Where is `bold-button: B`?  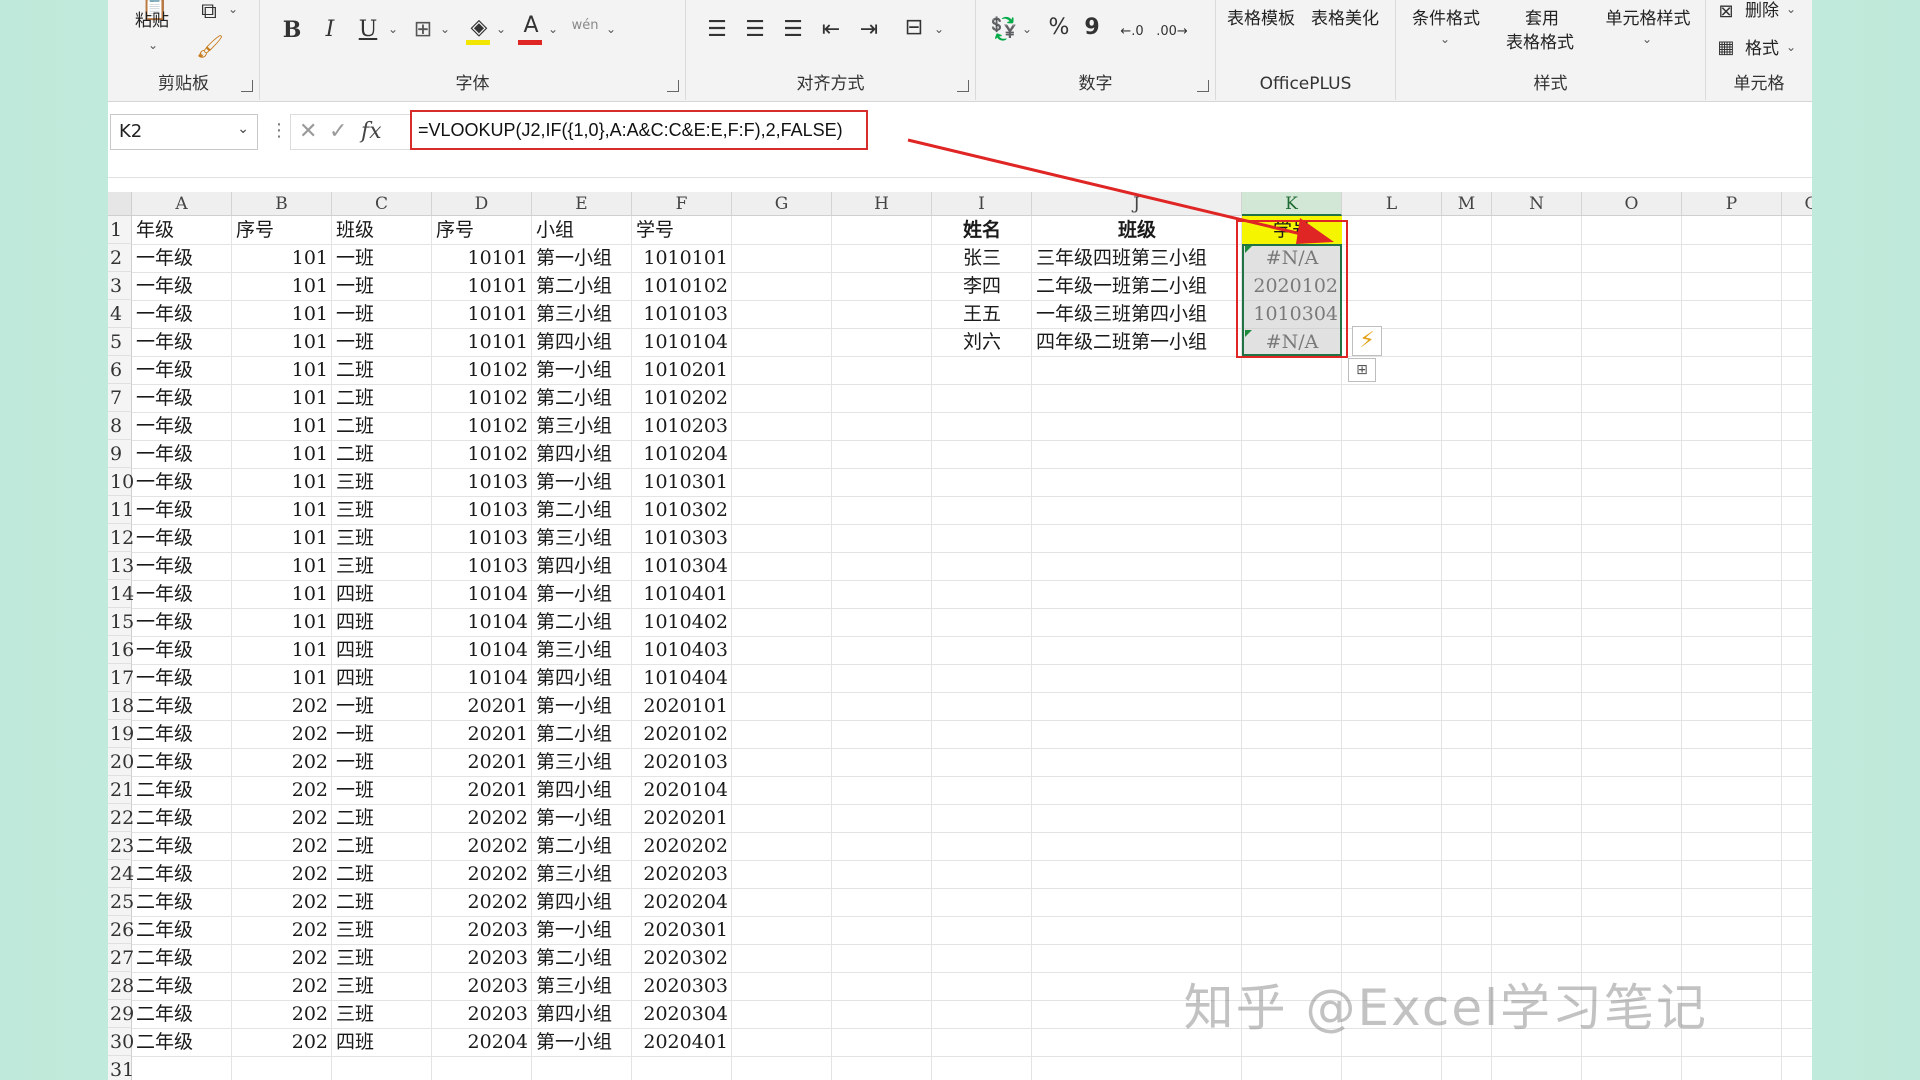
bold-button: B is located at coordinates (292, 30).